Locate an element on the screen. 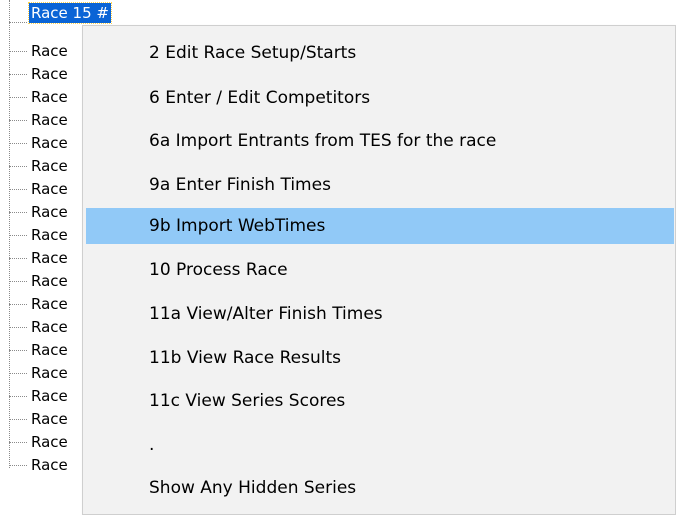 This screenshot has width=676, height=515. menu-item-edit-race-setup: 2 Edit Race Setup/Starts is located at coordinates (380, 53).